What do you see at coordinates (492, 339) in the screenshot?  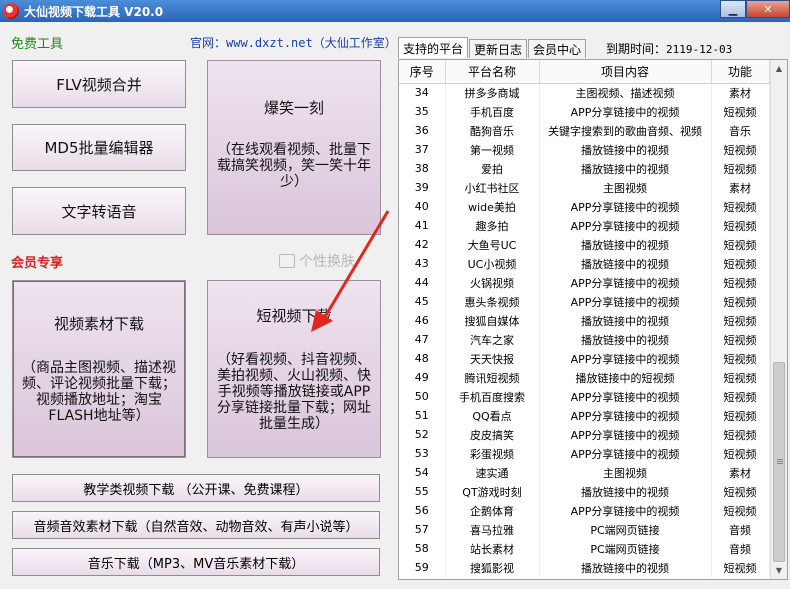 I see `cell-platform: 汽车之家` at bounding box center [492, 339].